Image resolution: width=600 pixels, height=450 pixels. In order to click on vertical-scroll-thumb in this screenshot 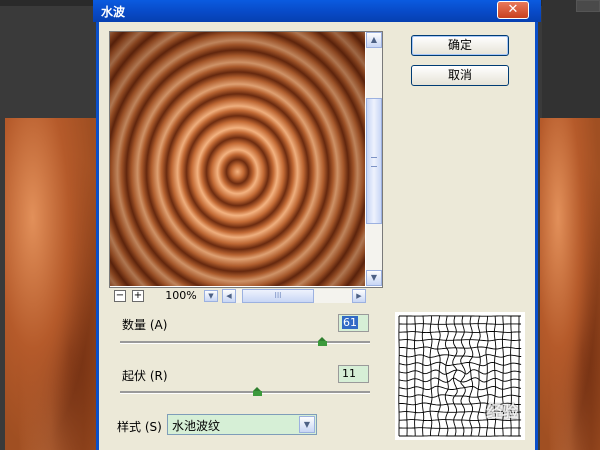, I will do `click(374, 161)`.